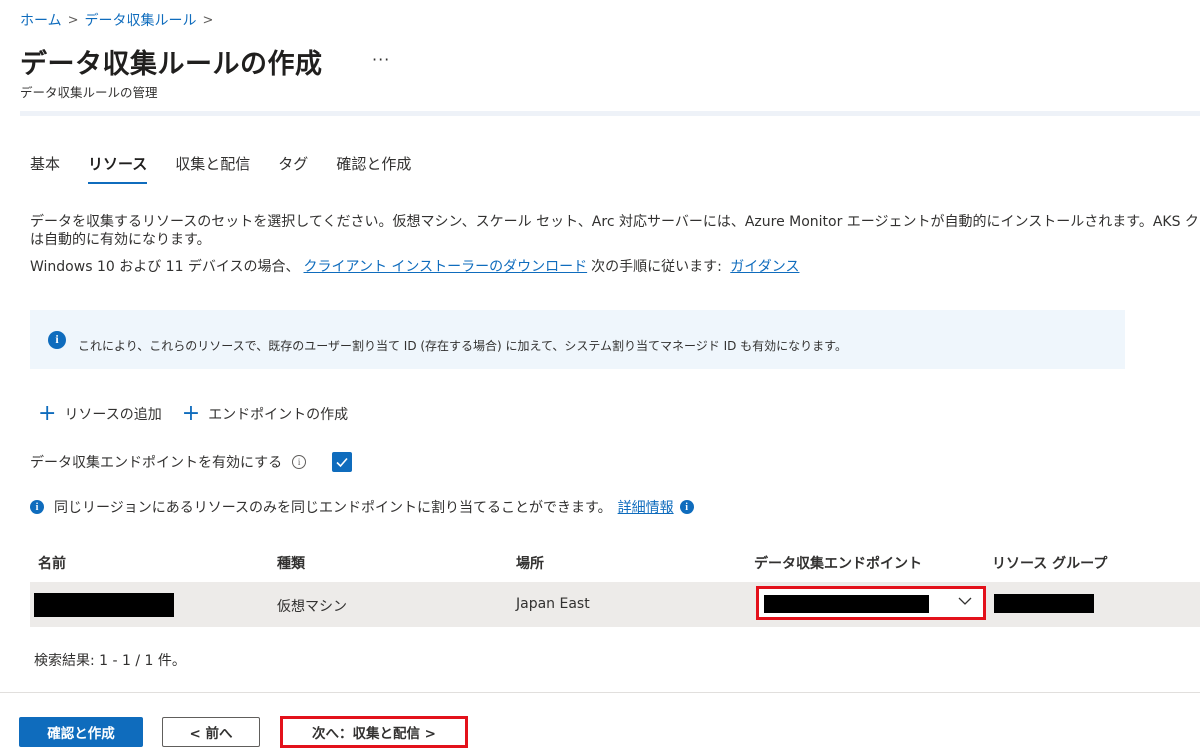 The height and width of the screenshot is (754, 1200). Describe the element at coordinates (312, 607) in the screenshot. I see `cell-type: 仮想マシン` at that location.